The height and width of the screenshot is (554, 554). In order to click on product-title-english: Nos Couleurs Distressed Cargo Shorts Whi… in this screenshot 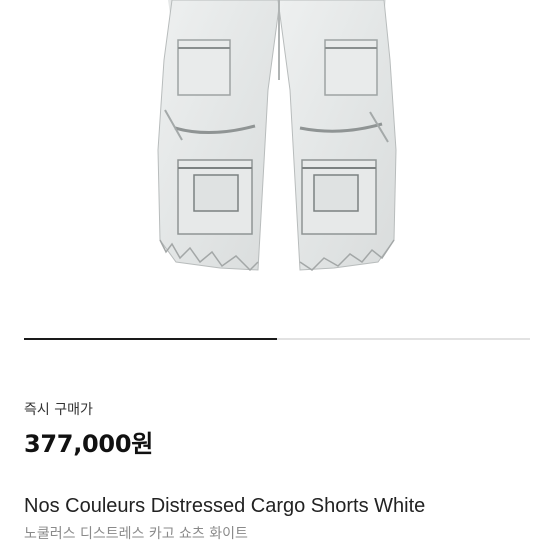, I will do `click(225, 506)`.